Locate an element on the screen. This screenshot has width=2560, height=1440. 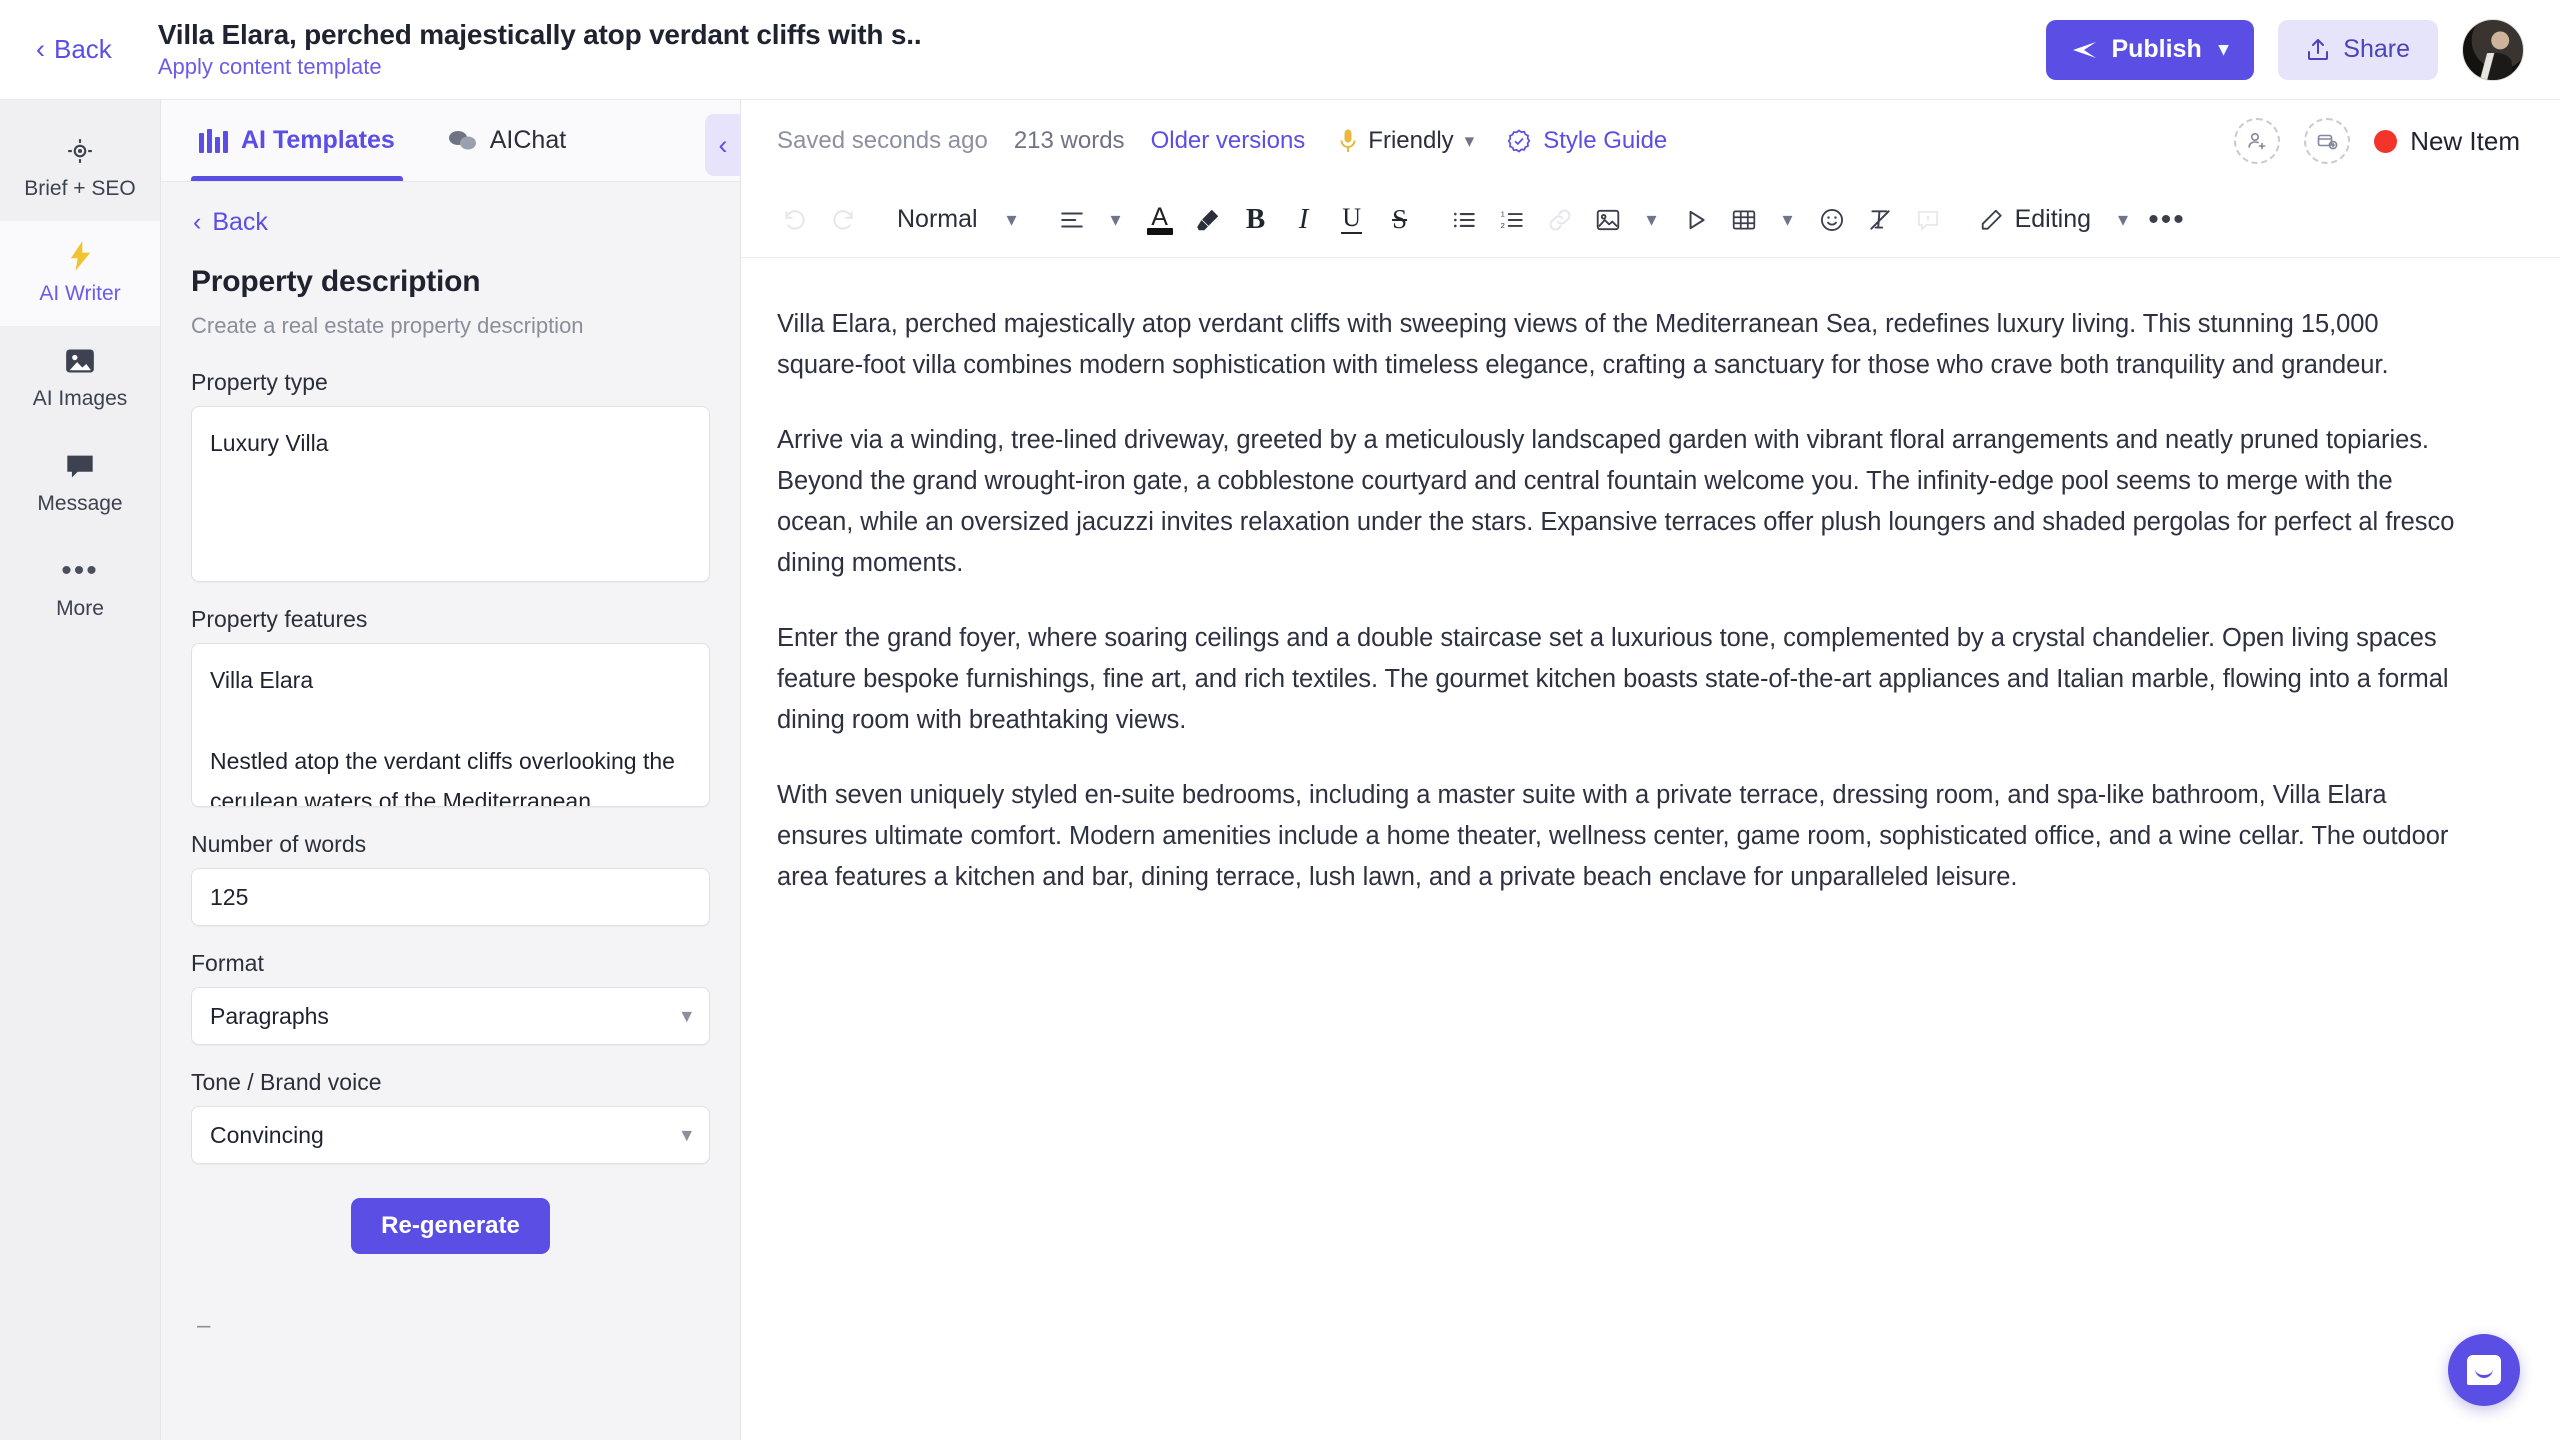
sidebar-item-message: Message is located at coordinates (80, 483).